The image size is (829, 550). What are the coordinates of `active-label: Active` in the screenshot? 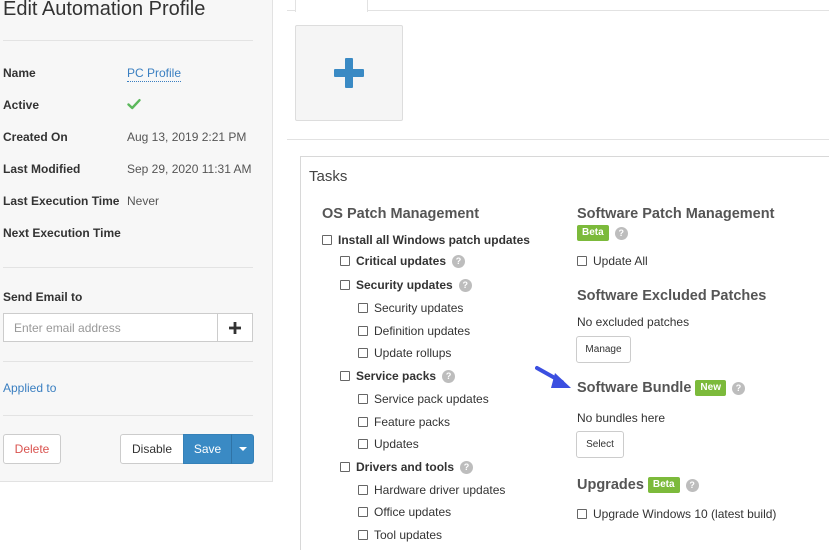 It's located at (21, 105).